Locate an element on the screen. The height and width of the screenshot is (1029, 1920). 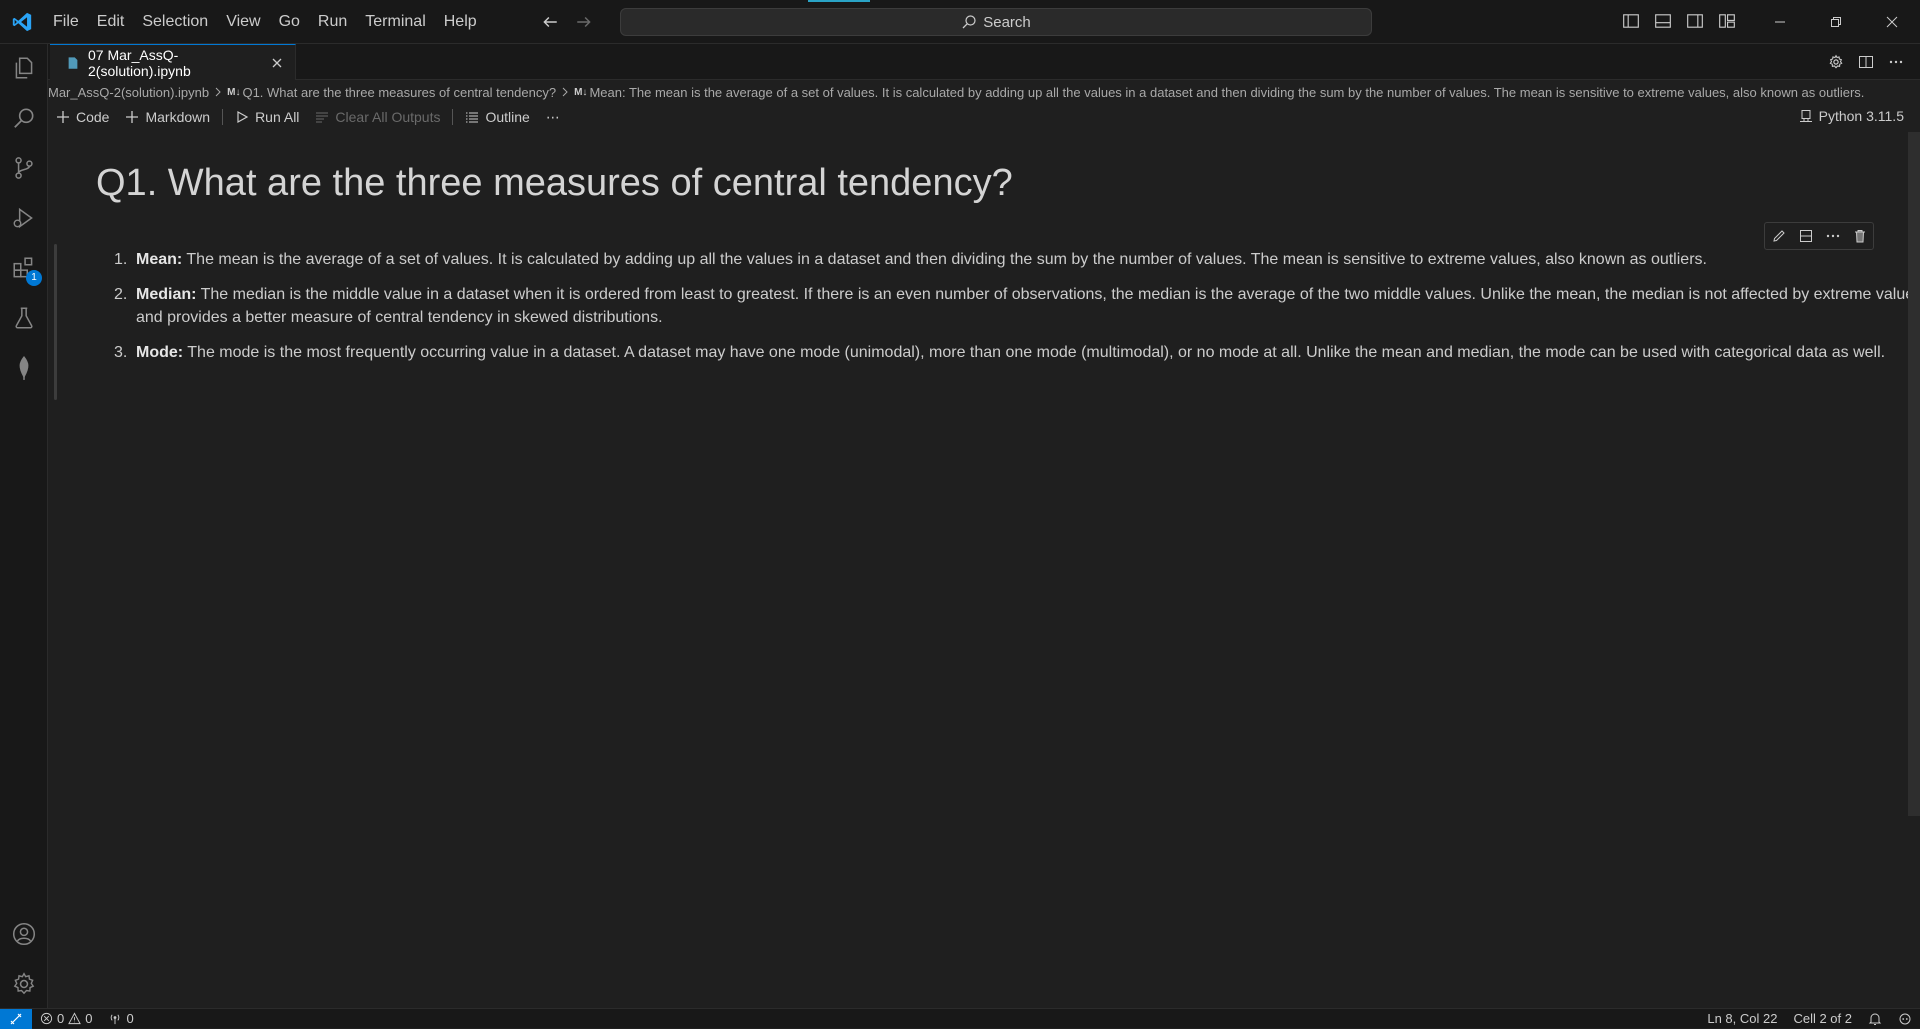
layout-controls is located at coordinates (1679, 21).